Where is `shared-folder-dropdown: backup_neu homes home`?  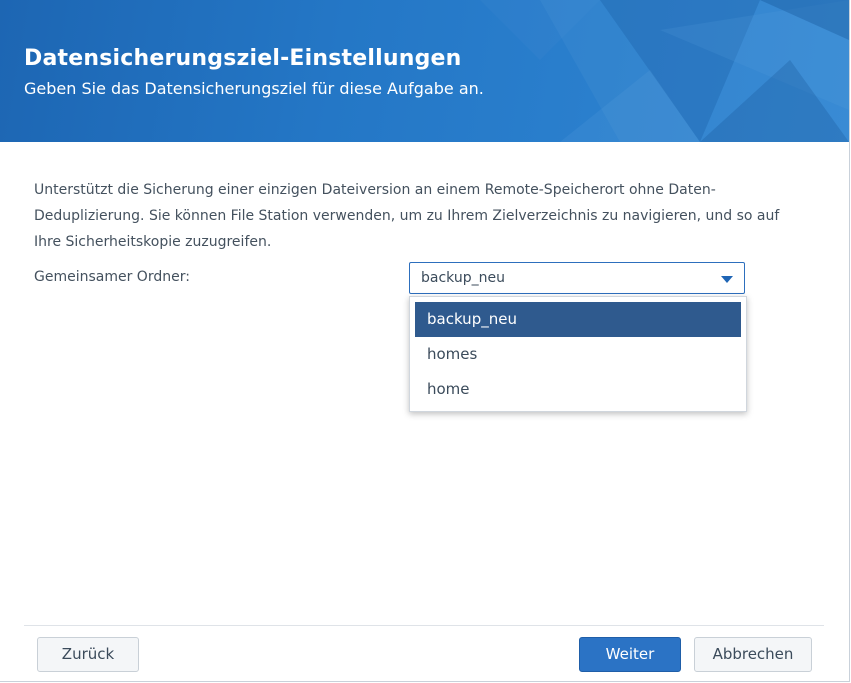
shared-folder-dropdown: backup_neu homes home is located at coordinates (578, 354).